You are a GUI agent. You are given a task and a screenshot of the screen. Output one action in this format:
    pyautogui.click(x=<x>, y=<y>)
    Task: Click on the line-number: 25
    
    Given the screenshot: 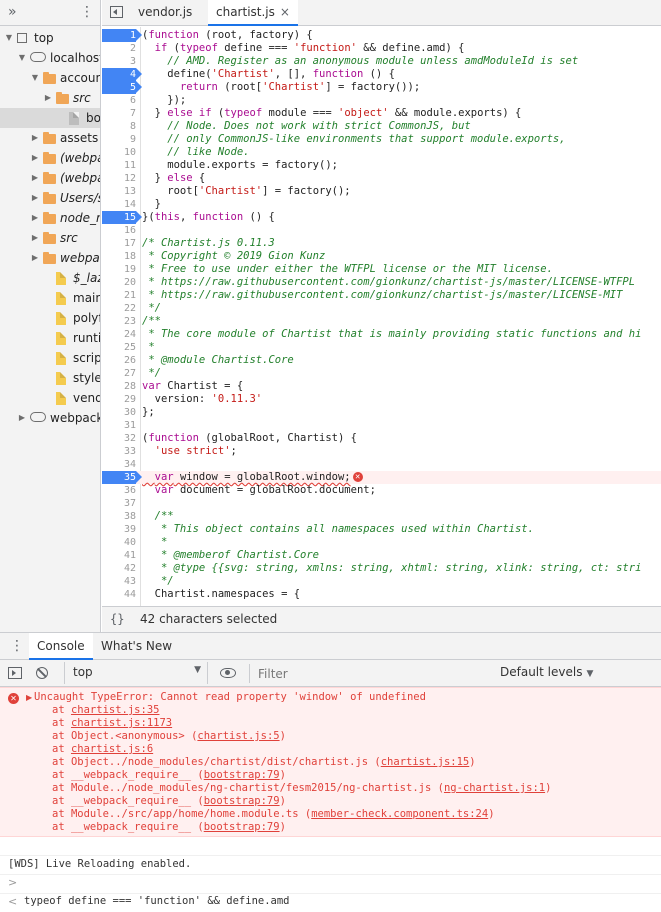 What is the action you would take?
    pyautogui.click(x=119, y=347)
    